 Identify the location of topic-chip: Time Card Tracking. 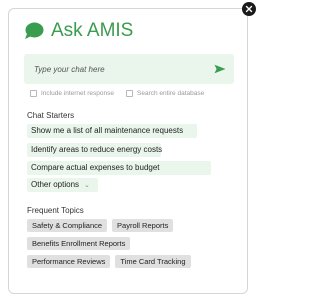
(153, 261).